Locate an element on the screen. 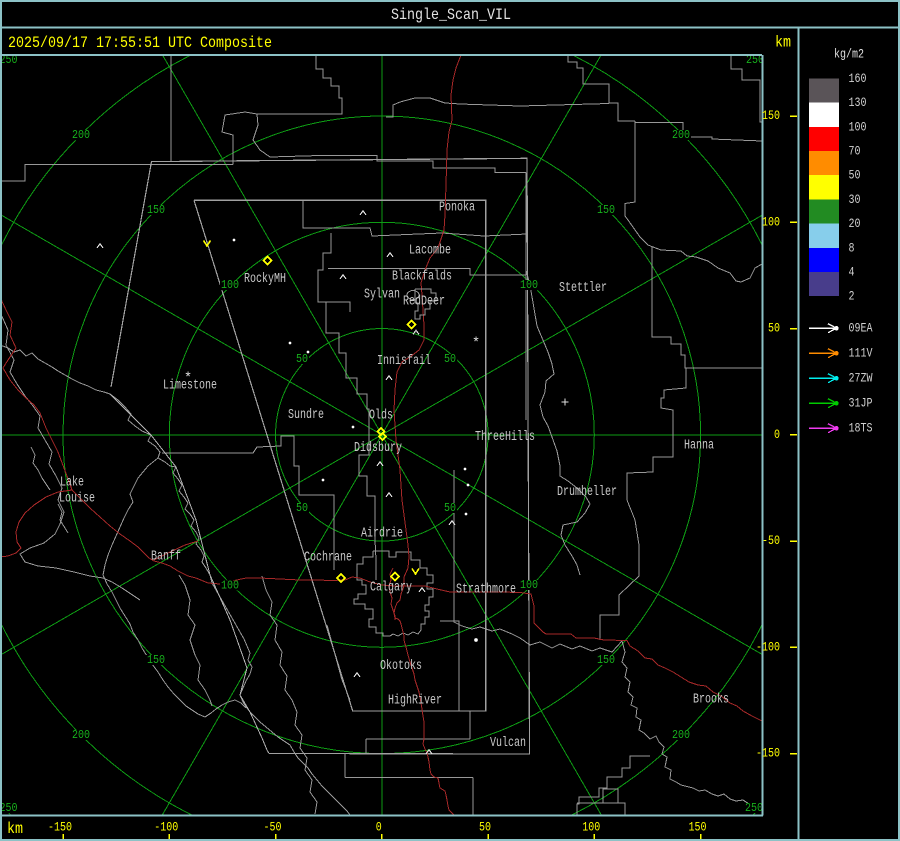 This screenshot has width=900, height=841. svg-text: Drumheller is located at coordinates (587, 492).